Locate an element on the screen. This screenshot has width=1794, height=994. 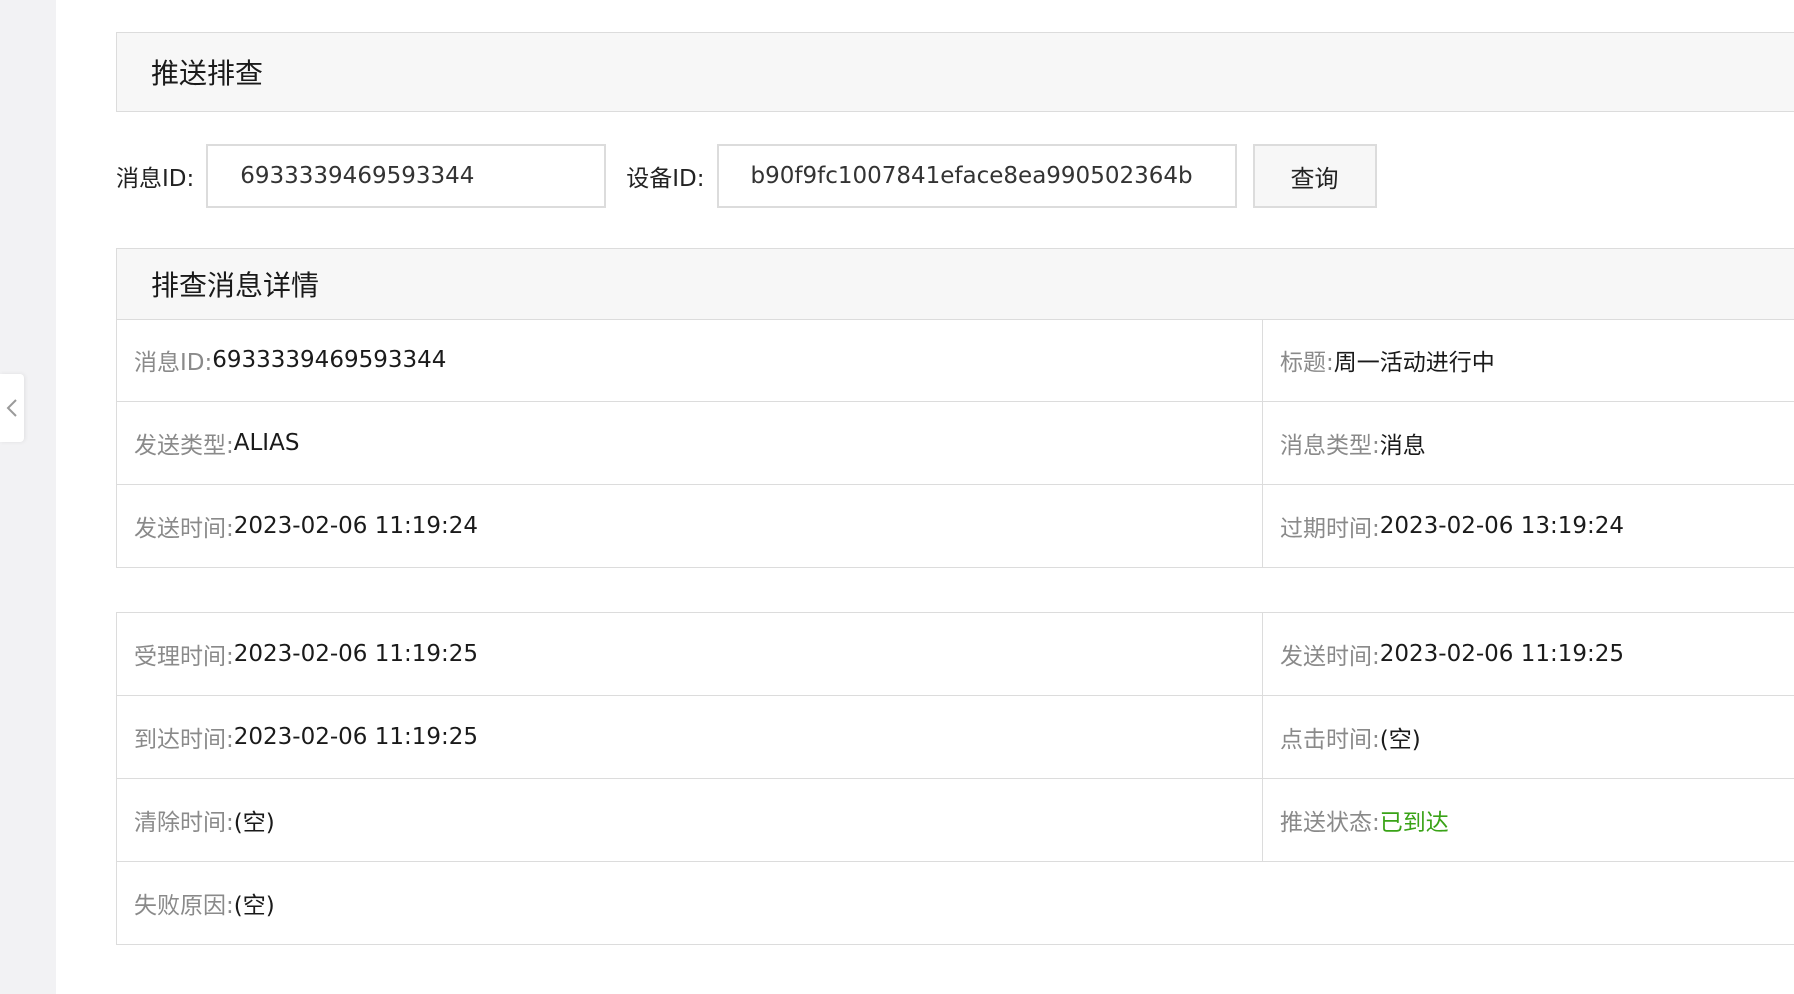
status-cell: 发送时间: 2023-02-06 11:19:25 is located at coordinates (1528, 654).